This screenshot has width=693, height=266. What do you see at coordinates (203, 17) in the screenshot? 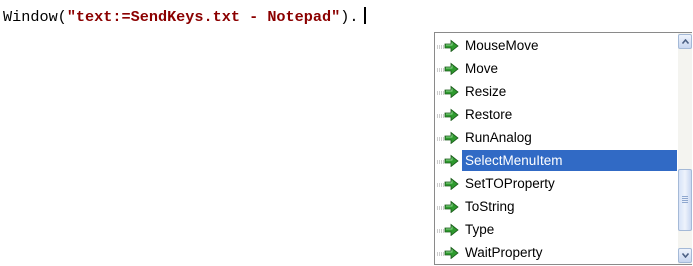
I see `code-string-literal: "text:=SendKeys.txt - Notepad"` at bounding box center [203, 17].